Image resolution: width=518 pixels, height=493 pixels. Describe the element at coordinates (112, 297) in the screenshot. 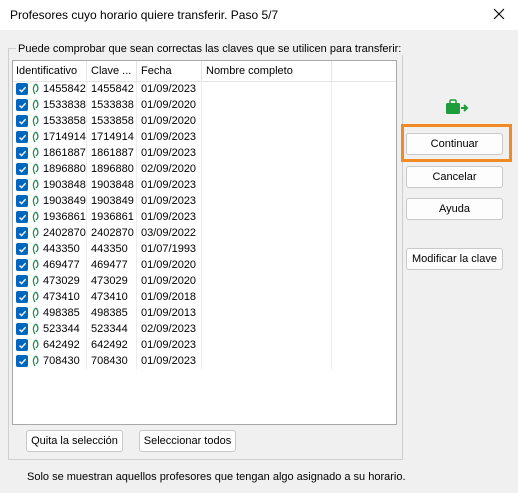

I see `cell-clave: 473410` at that location.